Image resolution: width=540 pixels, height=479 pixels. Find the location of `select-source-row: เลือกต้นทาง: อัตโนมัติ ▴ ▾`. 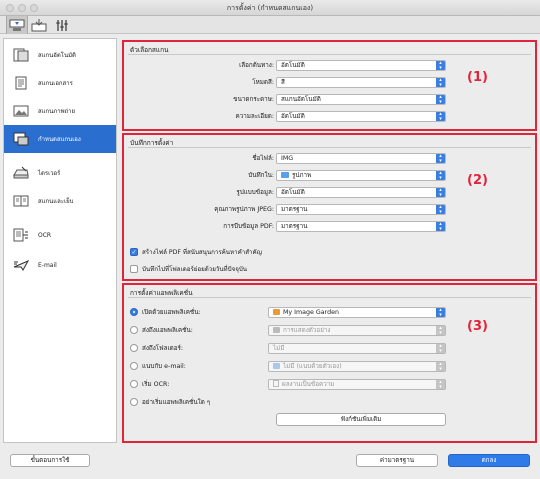

select-source-row: เลือกต้นทาง: อัตโนมัติ ▴ ▾ is located at coordinates (331, 65).